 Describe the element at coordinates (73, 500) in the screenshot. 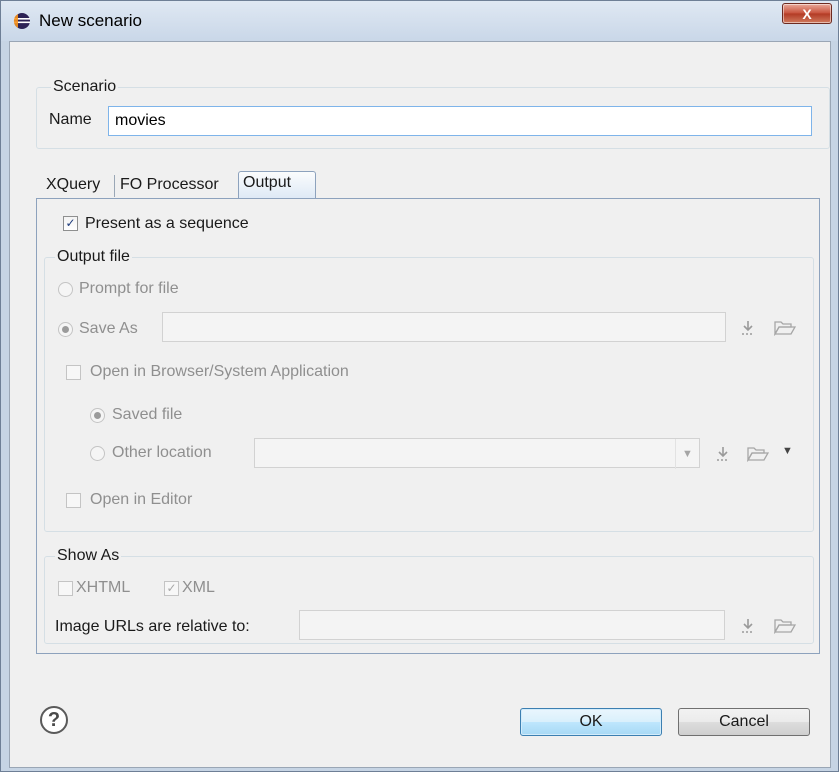

I see `open-in-editor-checkbox` at that location.